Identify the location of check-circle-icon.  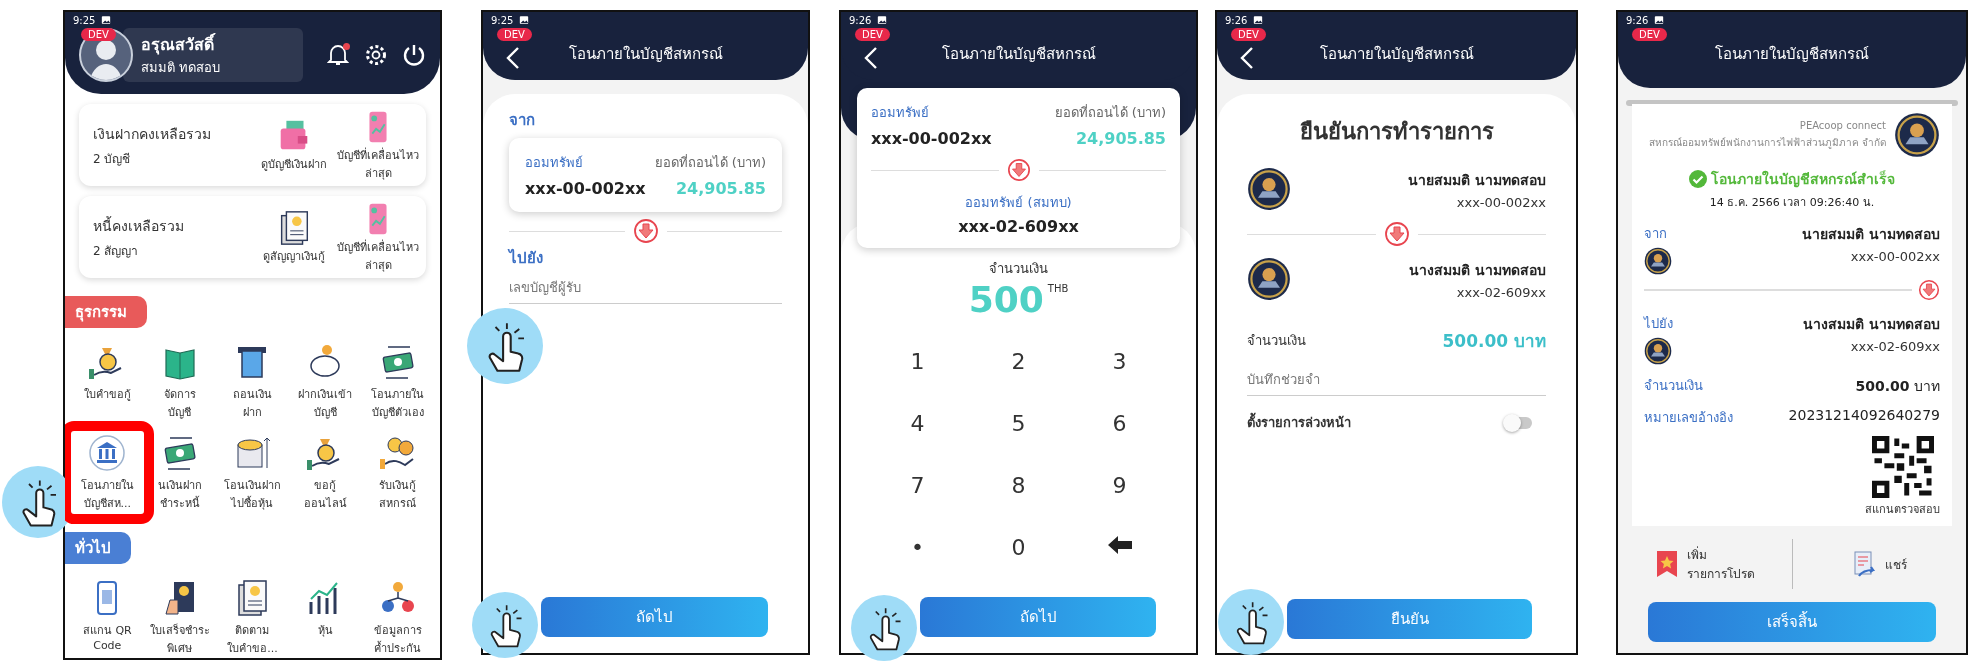
(1698, 179).